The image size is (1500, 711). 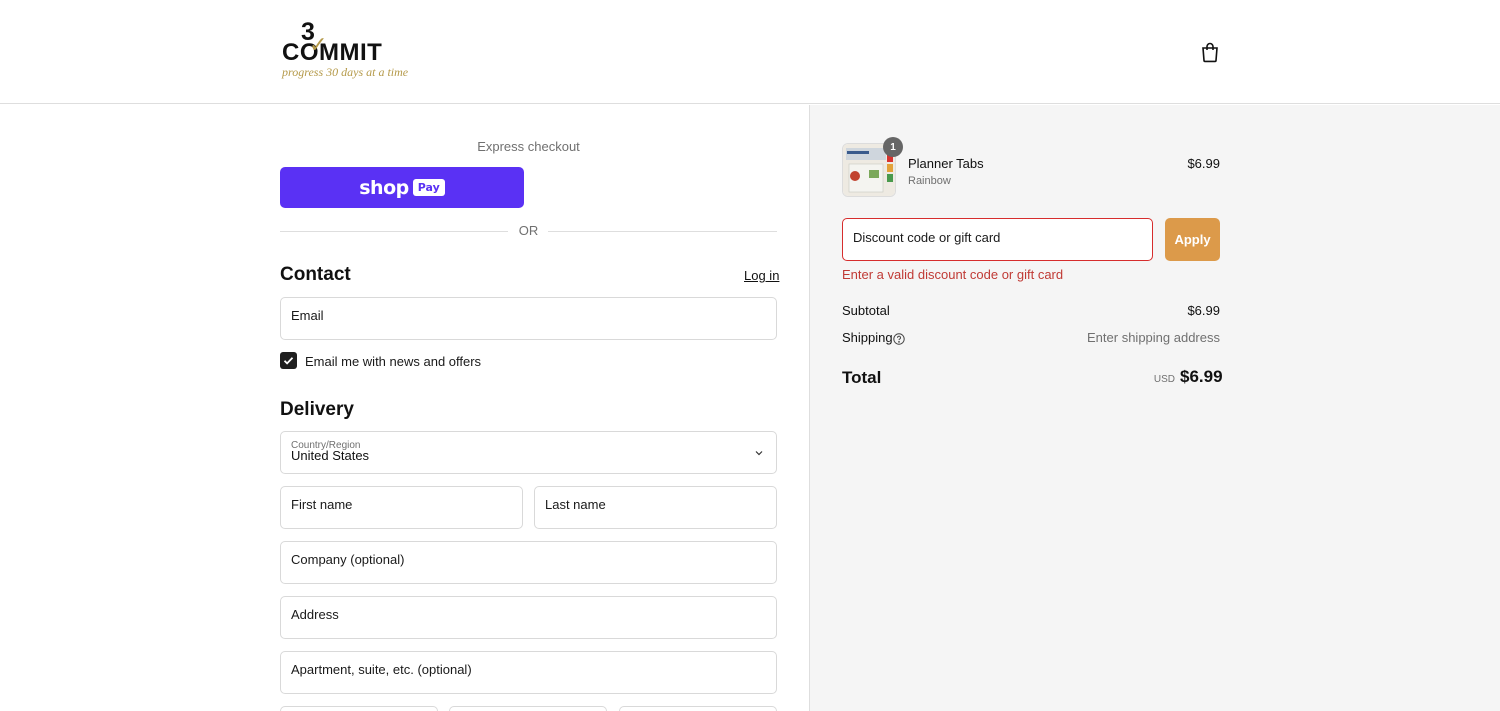 What do you see at coordinates (759, 453) in the screenshot?
I see `chevron-down-icon` at bounding box center [759, 453].